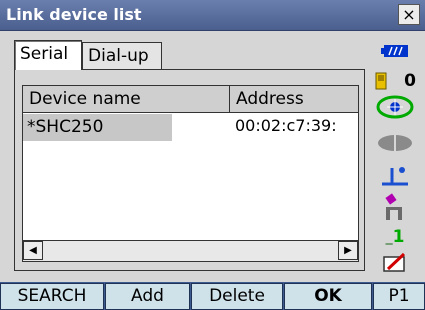 Image resolution: width=425 pixels, height=310 pixels. I want to click on close-icon: ×, so click(409, 14).